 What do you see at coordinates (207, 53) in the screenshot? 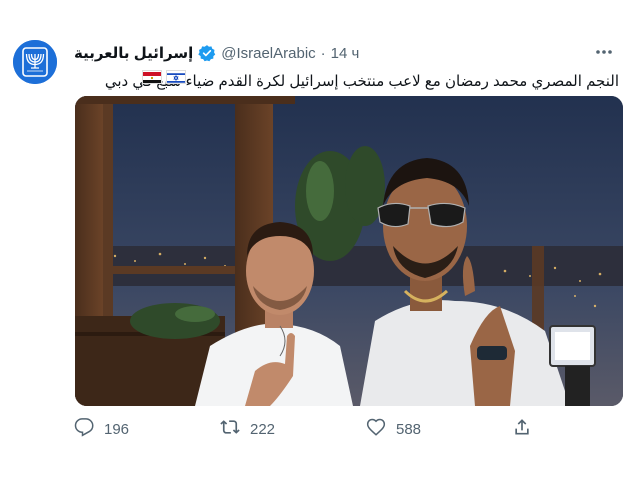
I see `verified-badge-icon` at bounding box center [207, 53].